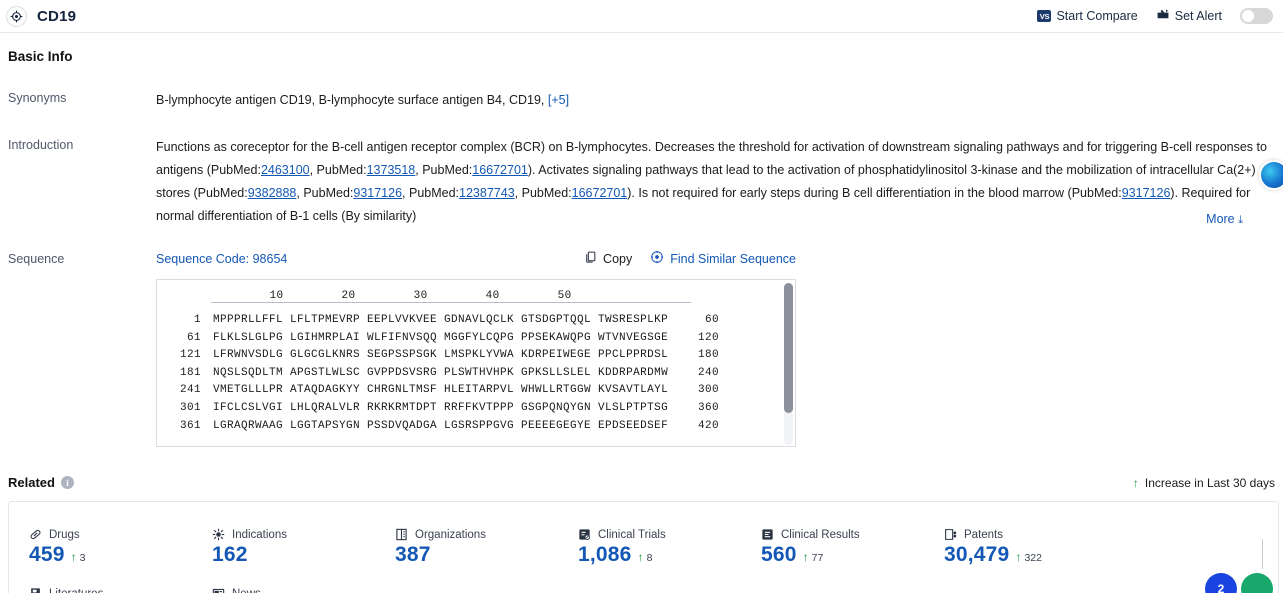 This screenshot has height=593, width=1283. Describe the element at coordinates (47, 555) in the screenshot. I see `stat-value: 459` at that location.